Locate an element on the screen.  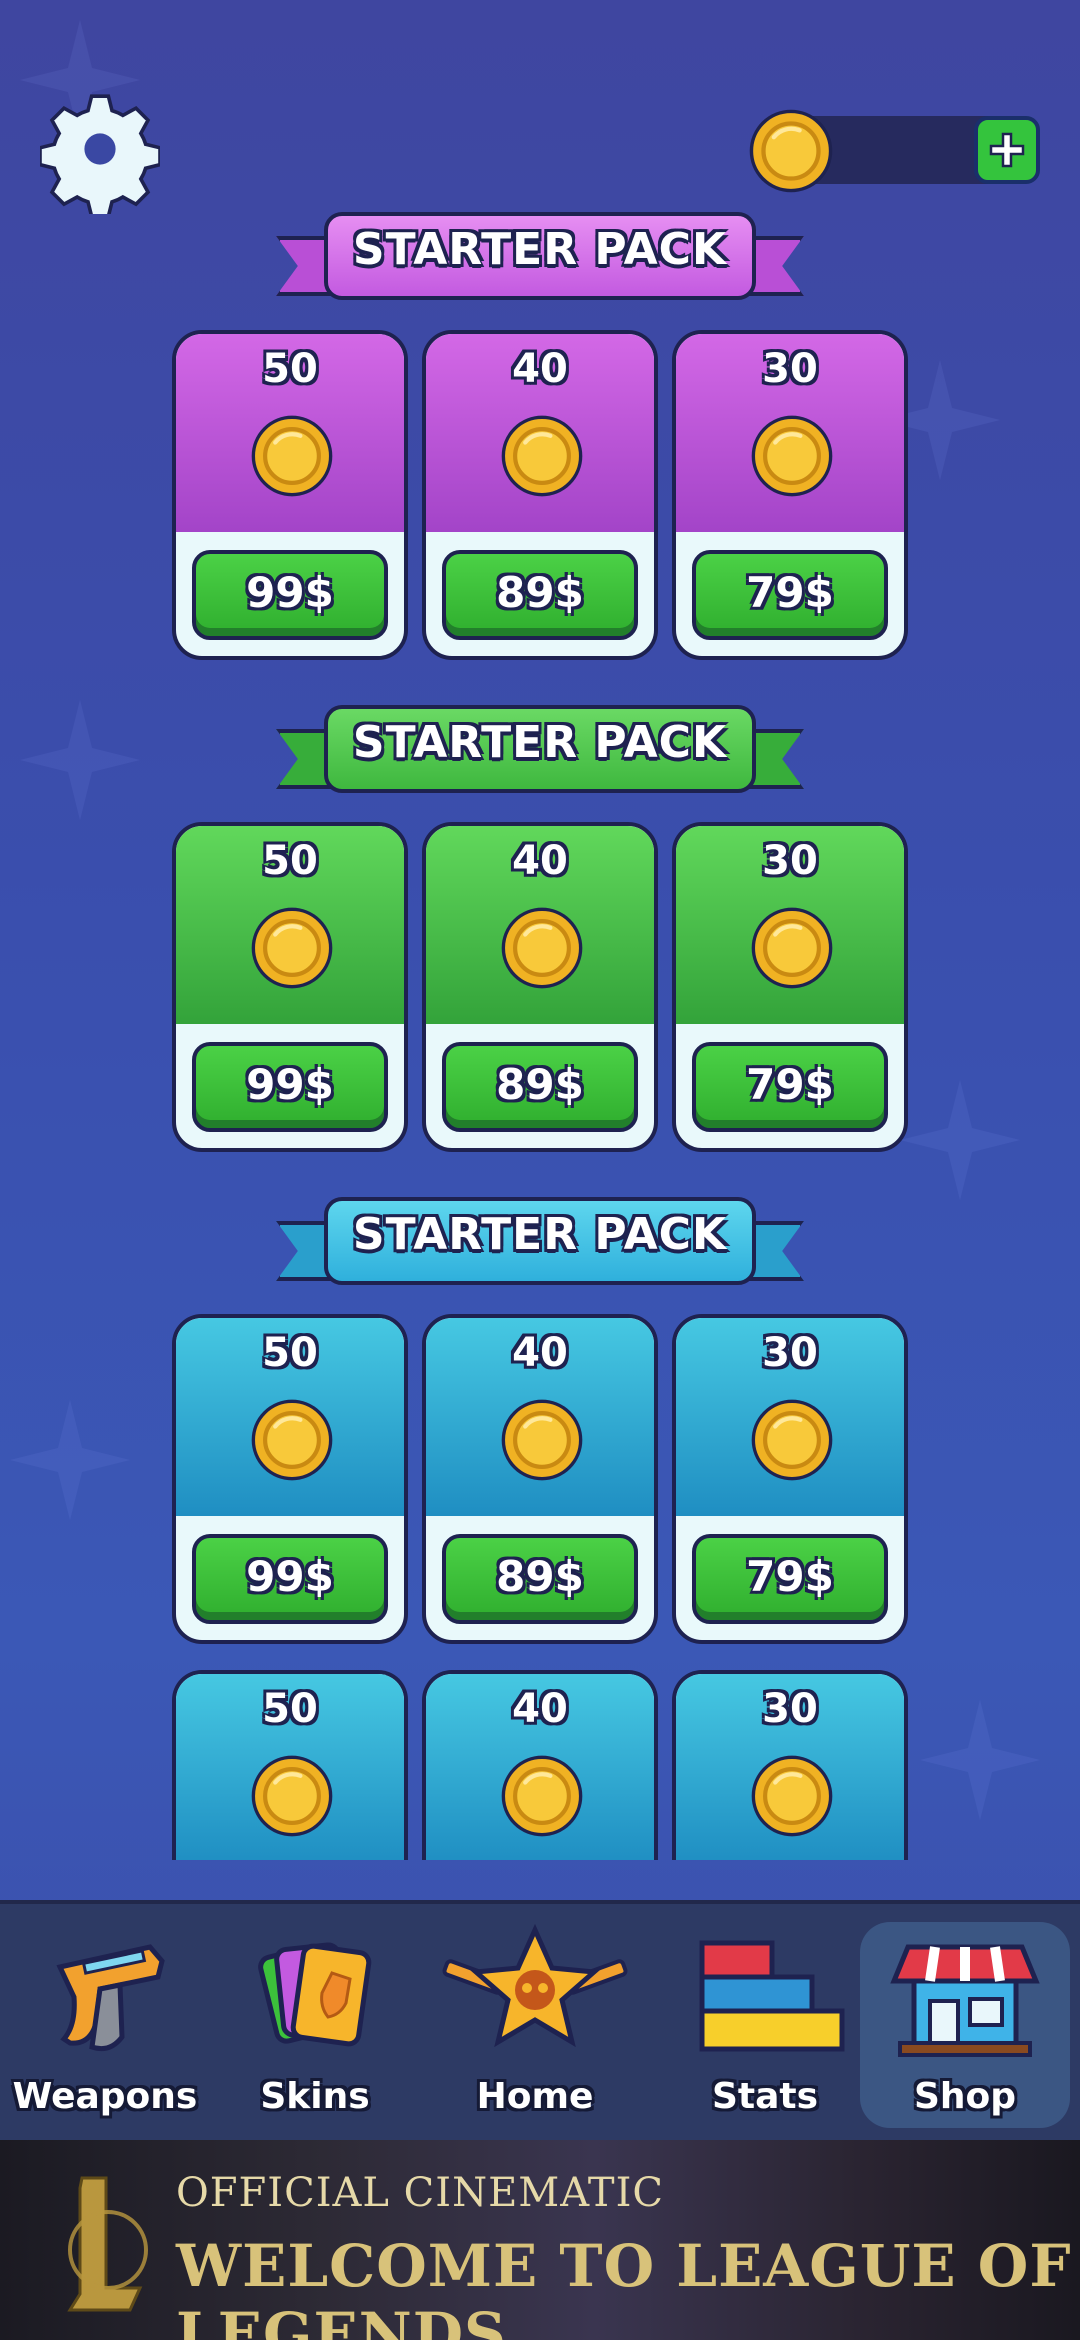
nav-item-shop: Shop is located at coordinates (965, 2025).